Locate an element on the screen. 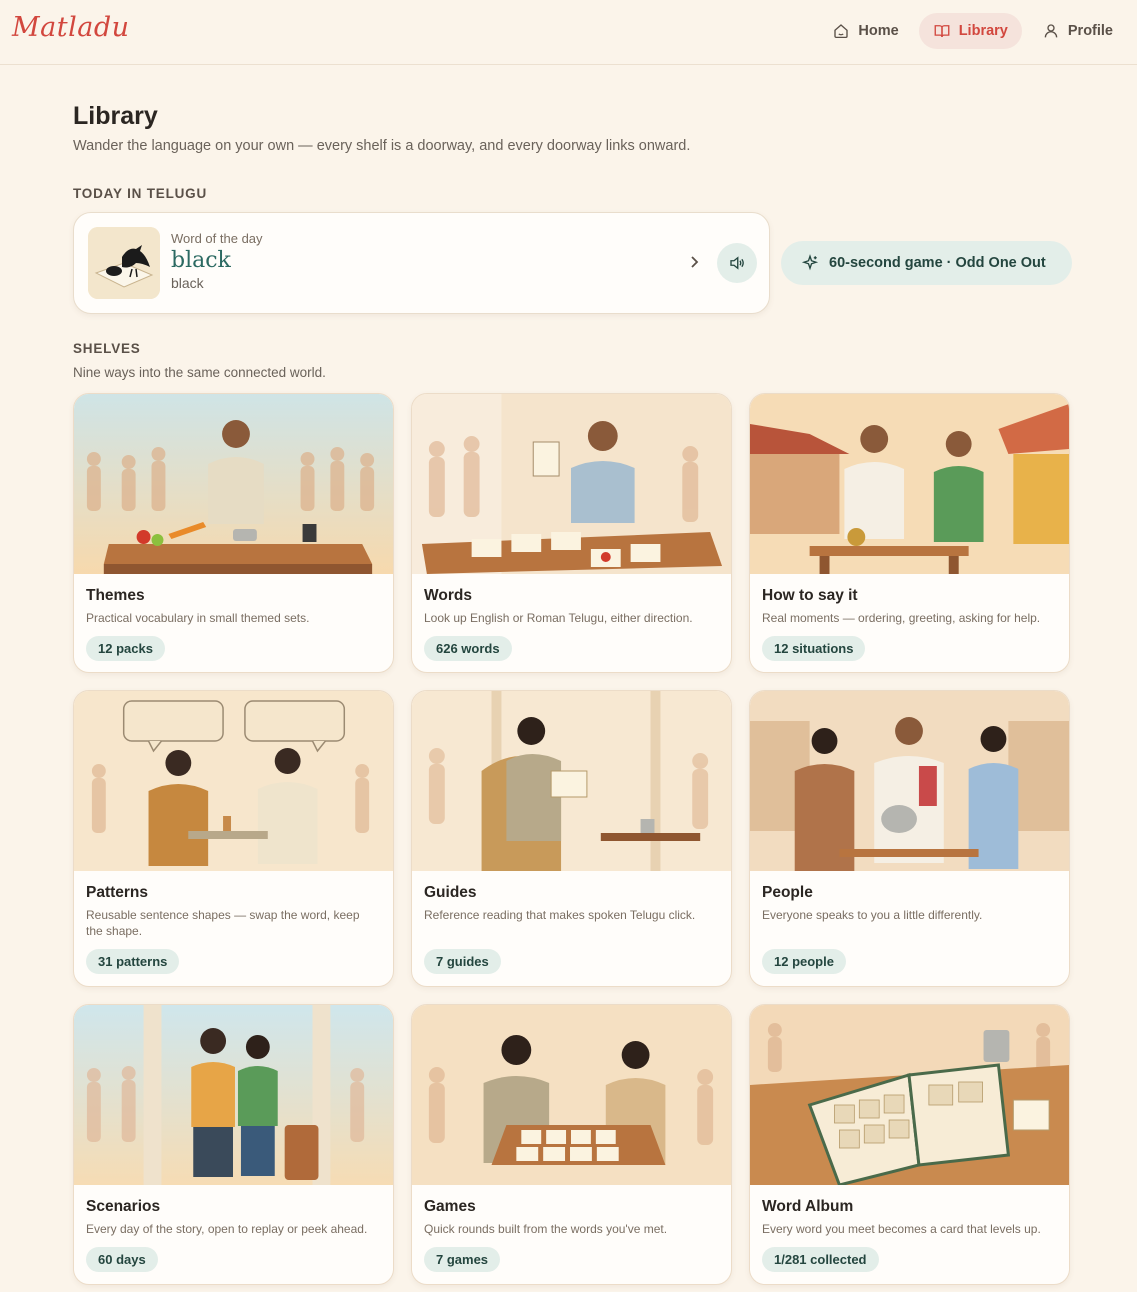 This screenshot has width=1137, height=1292. word-of-day-card: Word of the day black black is located at coordinates (421, 263).